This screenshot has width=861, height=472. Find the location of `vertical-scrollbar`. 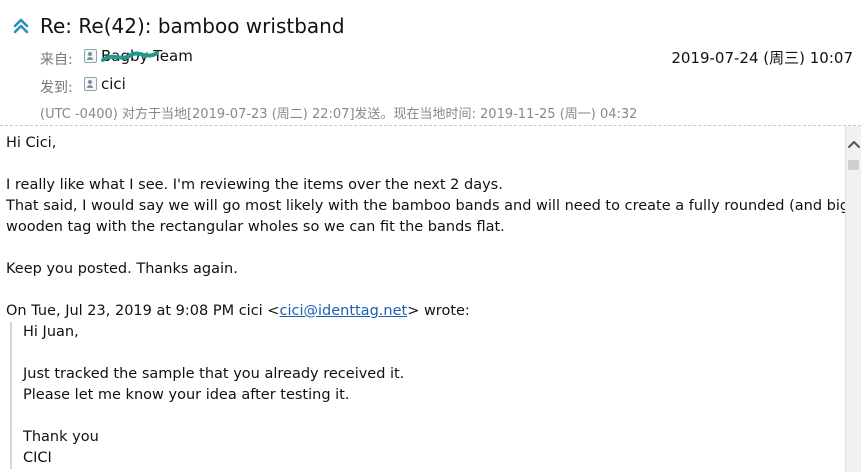

vertical-scrollbar is located at coordinates (853, 299).